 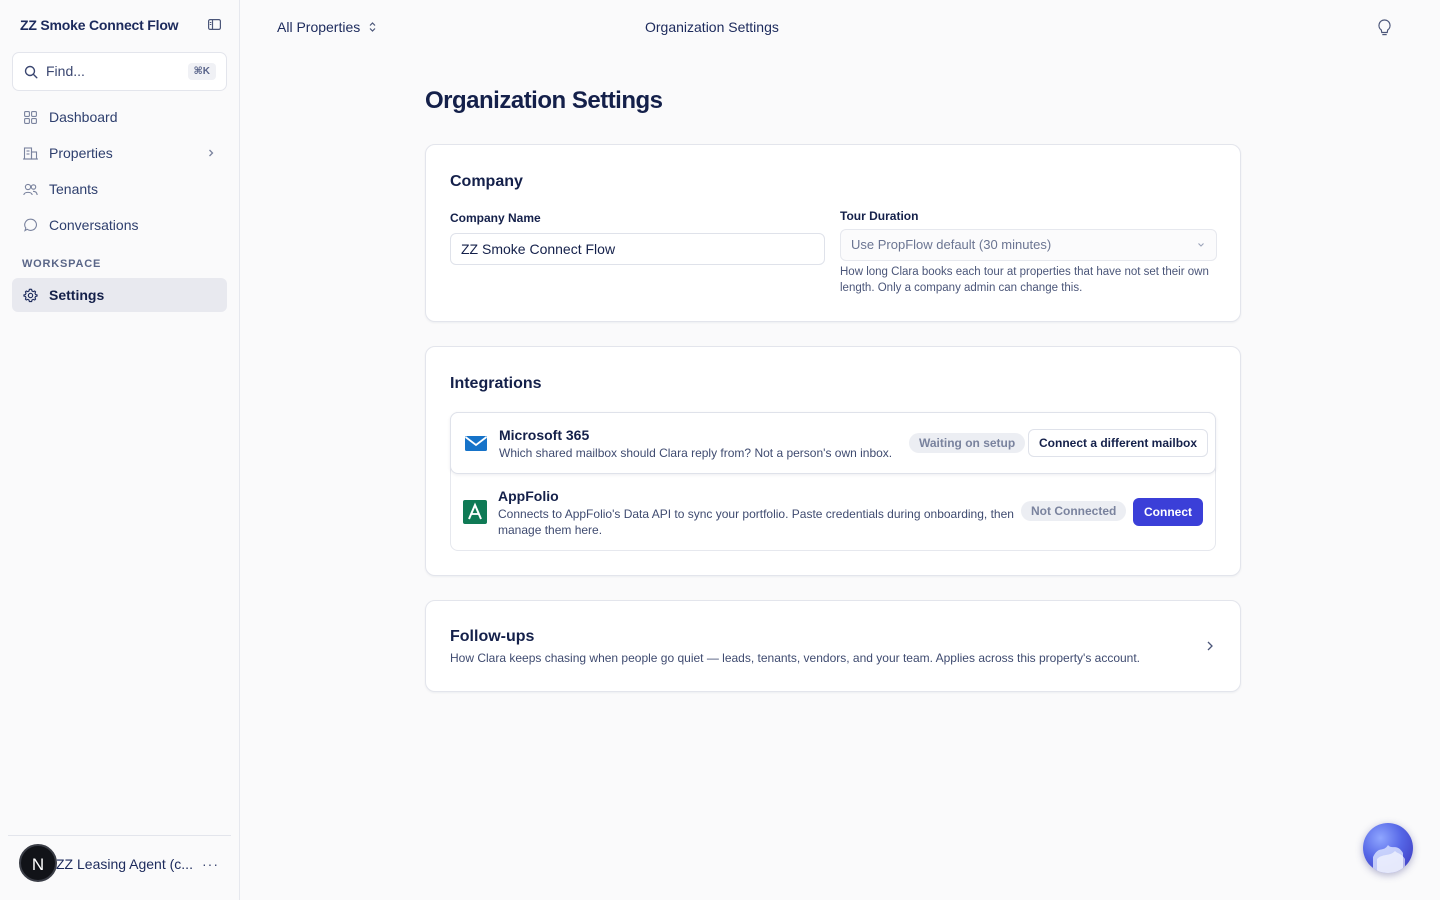 What do you see at coordinates (475, 512) in the screenshot?
I see `appfolio-logo-icon` at bounding box center [475, 512].